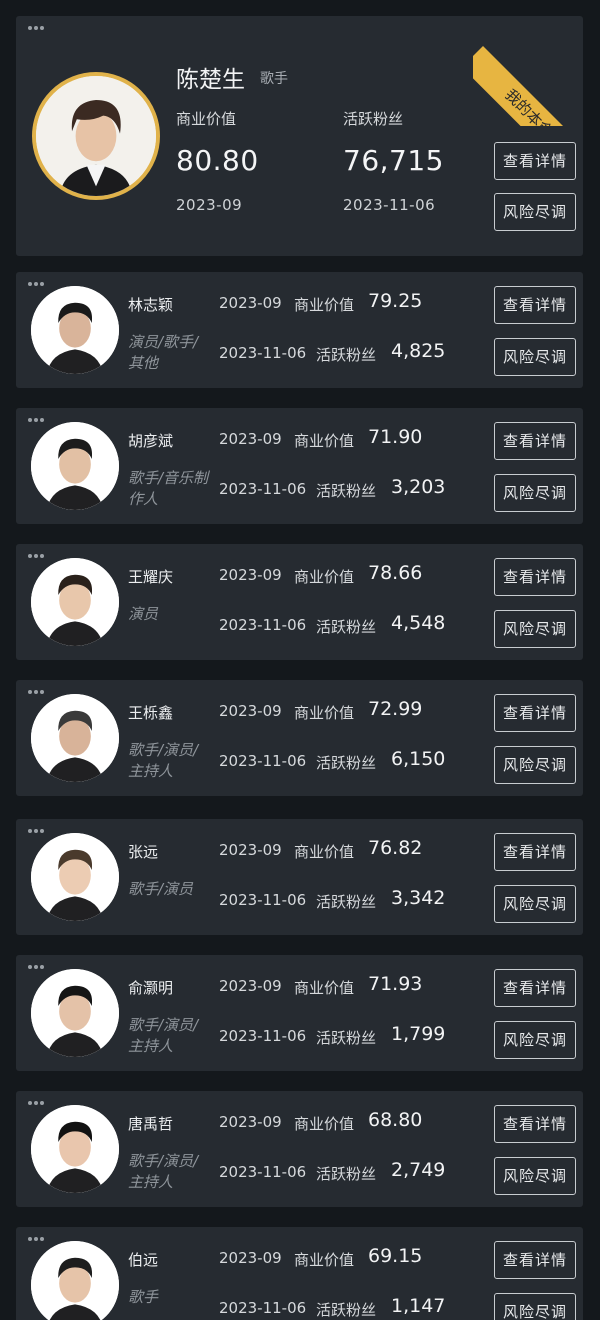 Image resolution: width=600 pixels, height=1320 pixels. What do you see at coordinates (217, 160) in the screenshot?
I see `business-value: 80.80` at bounding box center [217, 160].